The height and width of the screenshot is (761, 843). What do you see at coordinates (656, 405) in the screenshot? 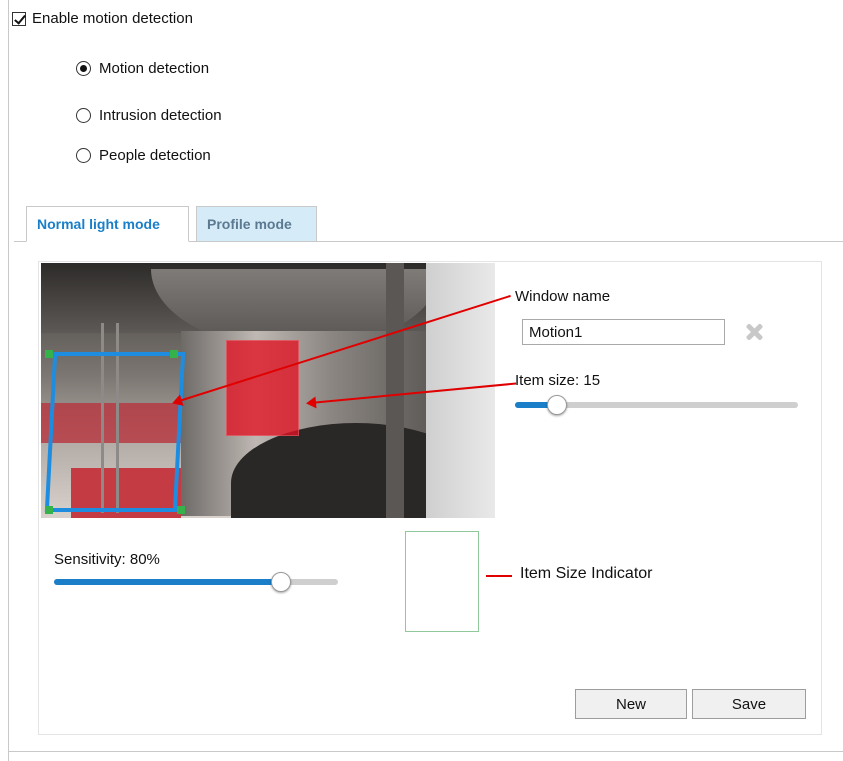
I see `item-size-slider` at bounding box center [656, 405].